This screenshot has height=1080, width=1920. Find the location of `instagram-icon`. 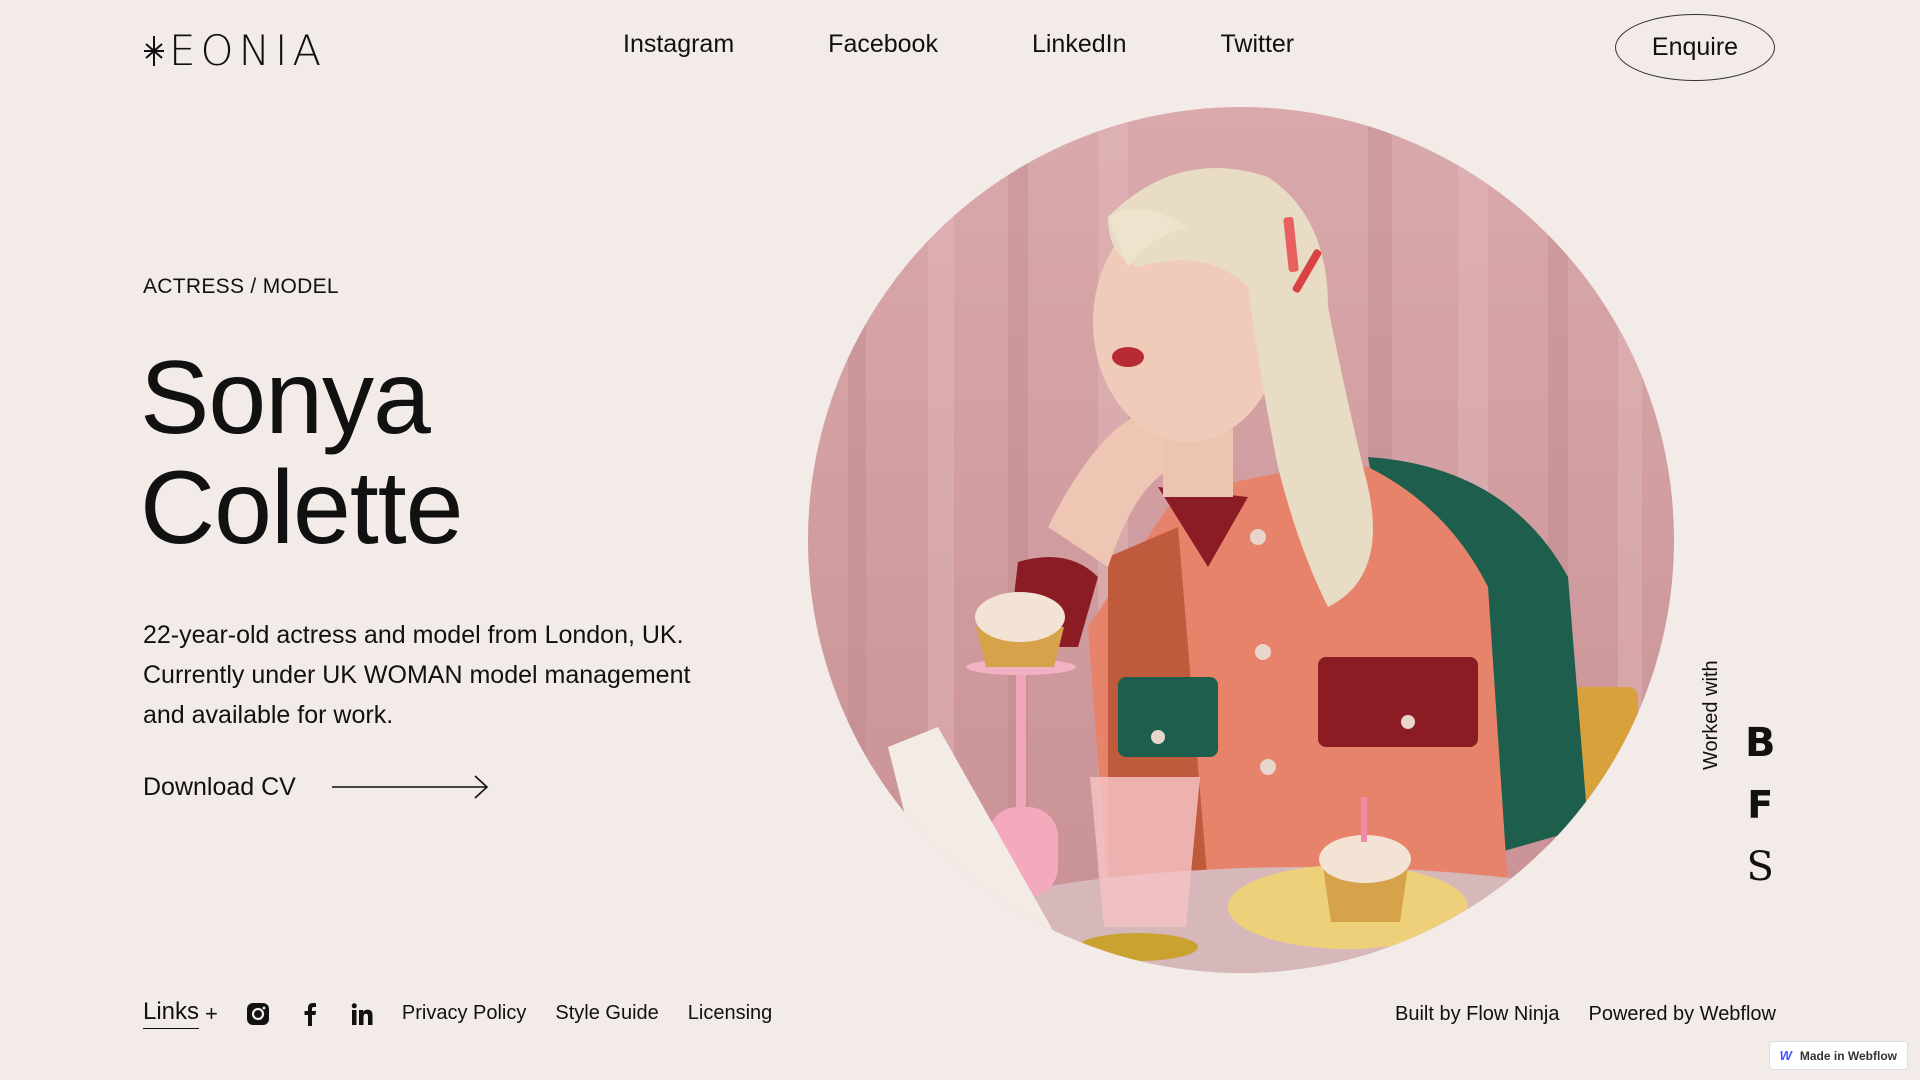

instagram-icon is located at coordinates (258, 1014).